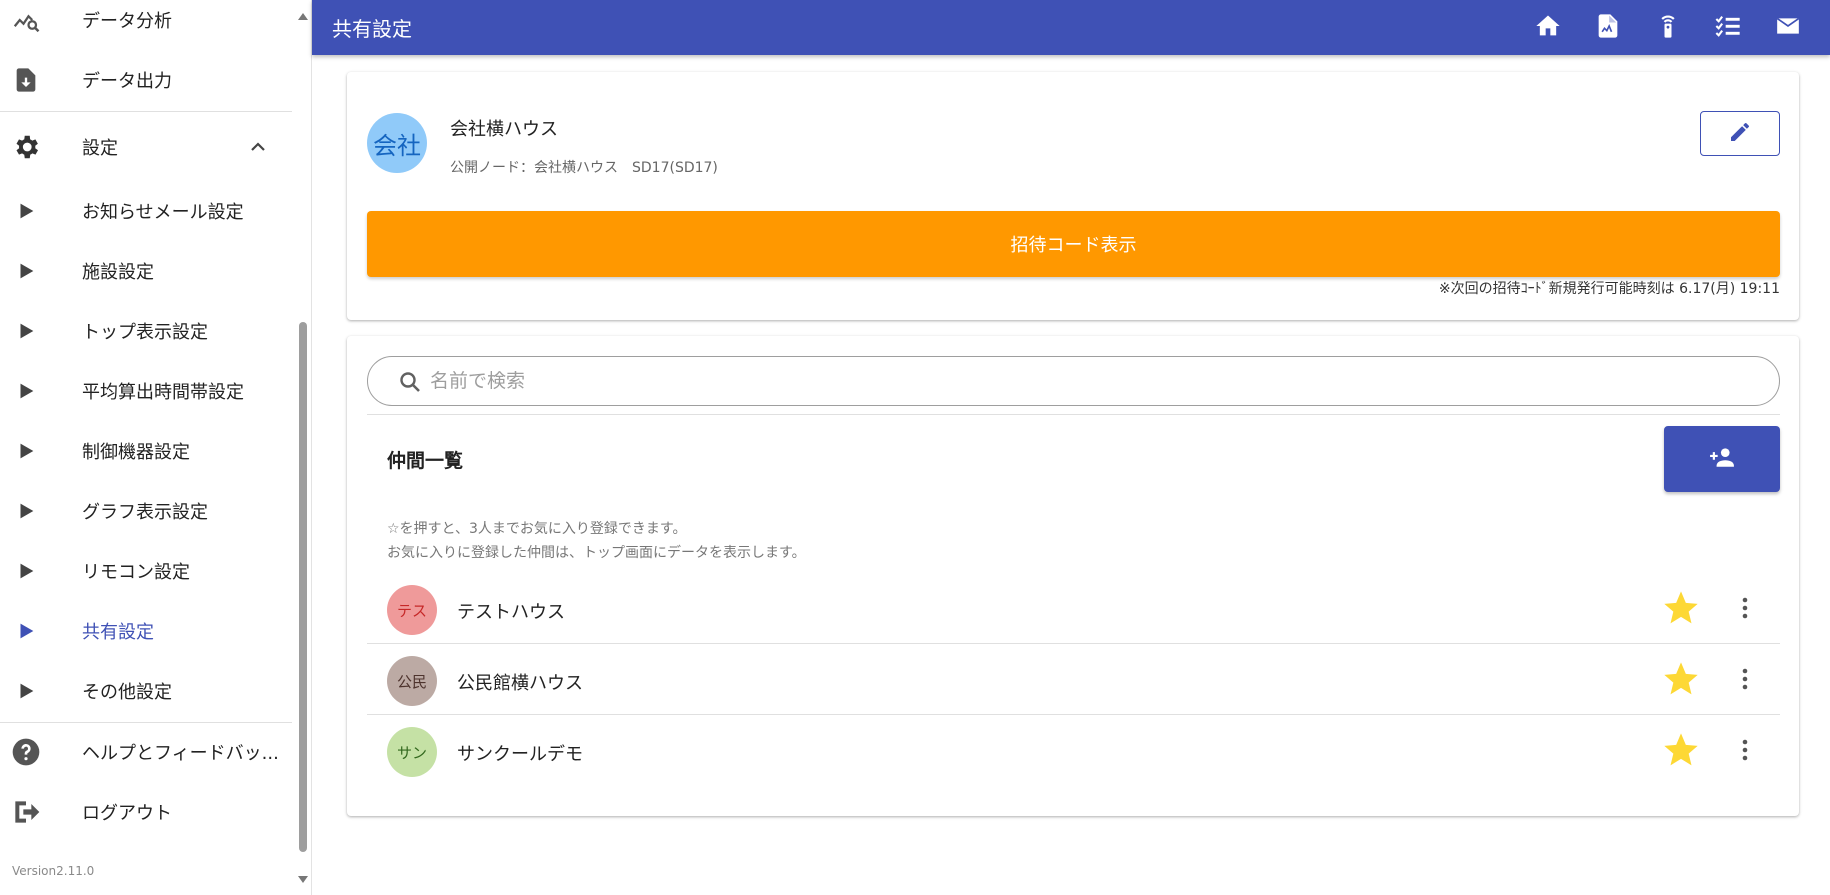  I want to click on page-title: 共有設定, so click(372, 29).